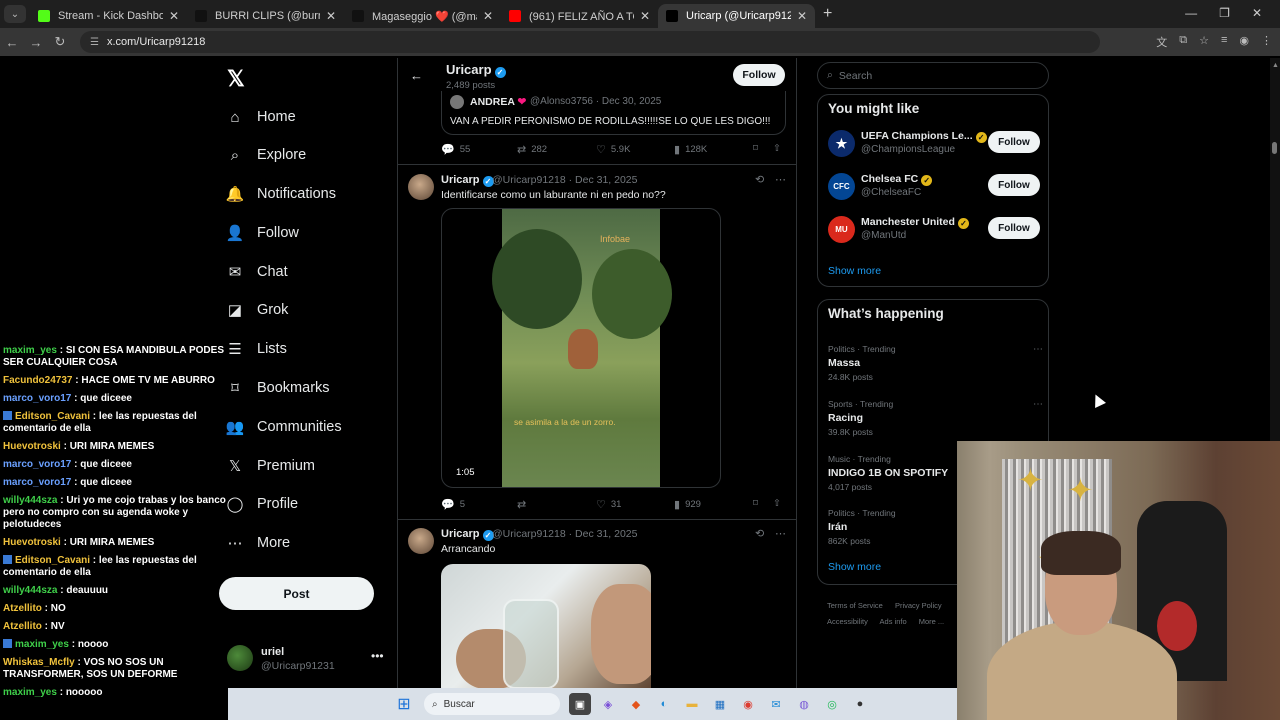  What do you see at coordinates (453, 504) in the screenshot?
I see `reply-button: 💬 5` at bounding box center [453, 504].